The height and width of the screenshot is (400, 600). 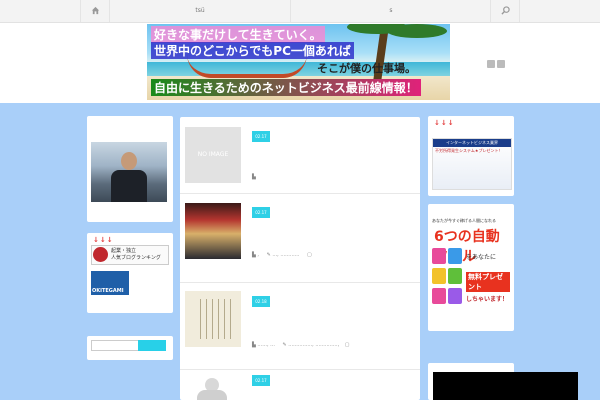 I want to click on video-embed, so click(x=505, y=386).